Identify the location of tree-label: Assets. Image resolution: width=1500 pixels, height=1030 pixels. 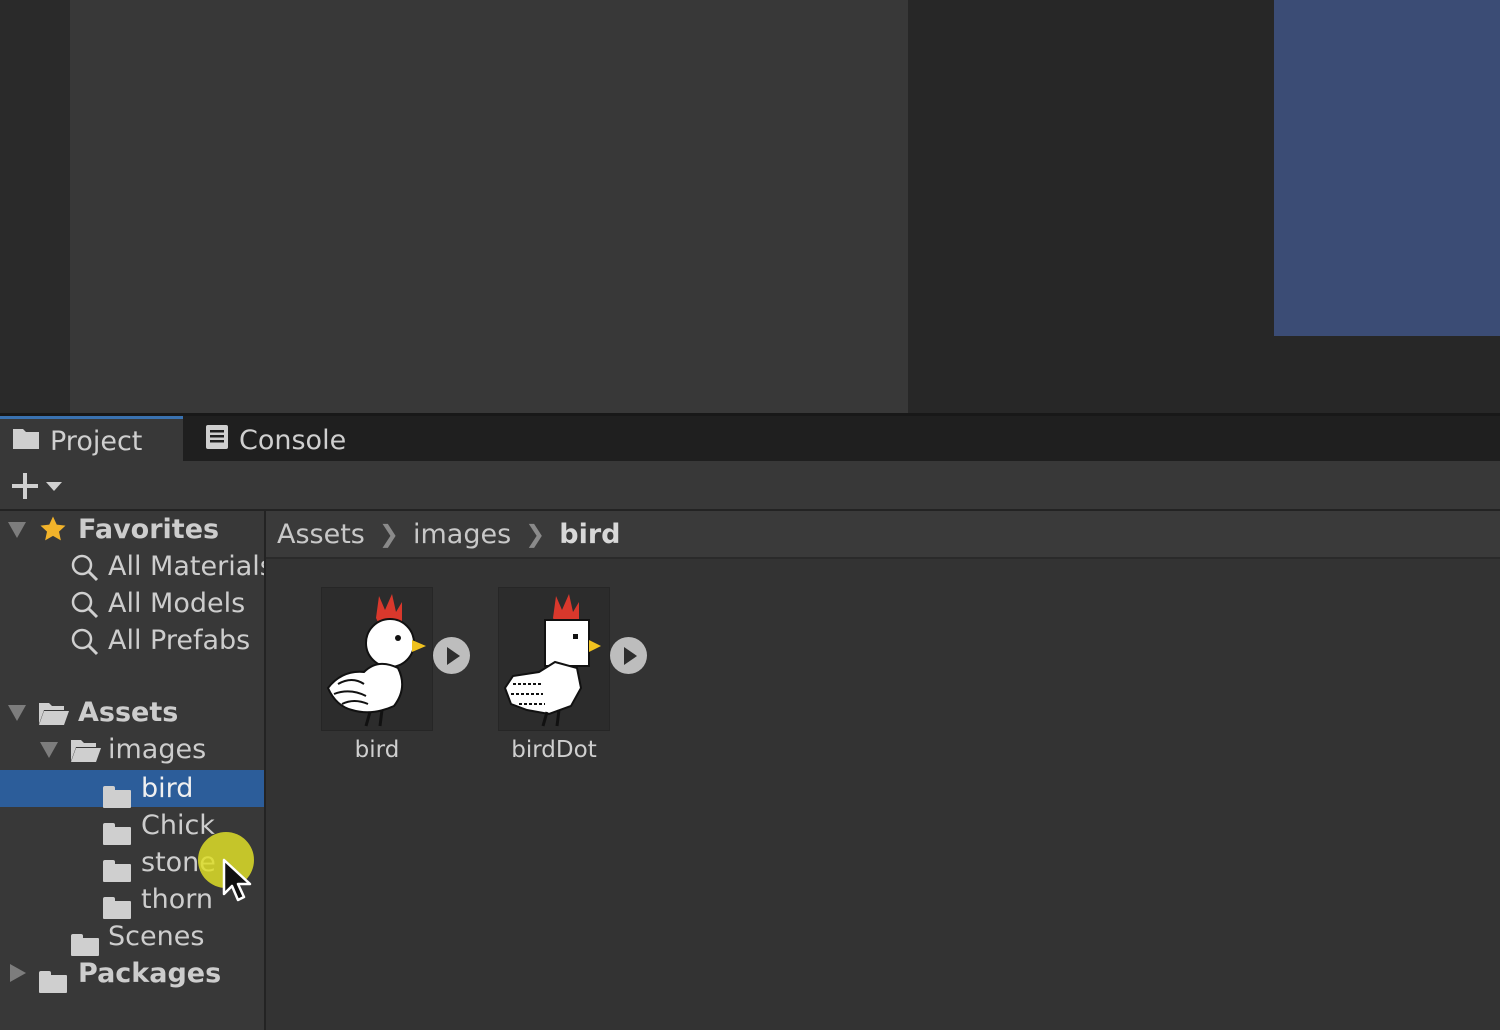
(128, 712).